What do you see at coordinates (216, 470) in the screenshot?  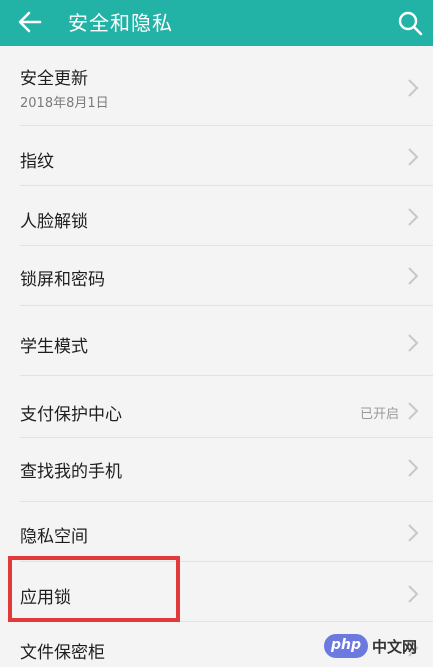 I see `settings-item-find-my-phone: 查找我的手机` at bounding box center [216, 470].